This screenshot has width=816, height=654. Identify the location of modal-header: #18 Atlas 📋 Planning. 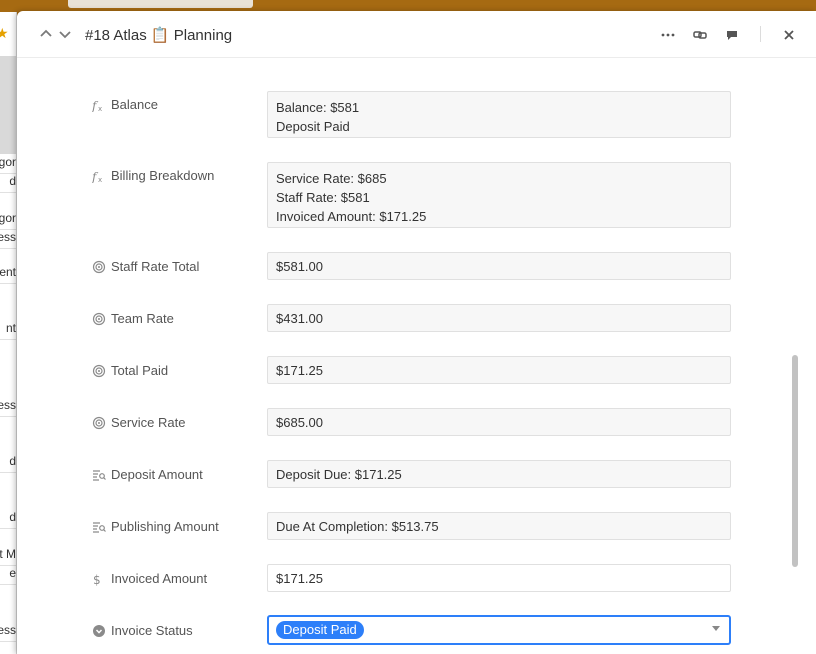
(416, 34).